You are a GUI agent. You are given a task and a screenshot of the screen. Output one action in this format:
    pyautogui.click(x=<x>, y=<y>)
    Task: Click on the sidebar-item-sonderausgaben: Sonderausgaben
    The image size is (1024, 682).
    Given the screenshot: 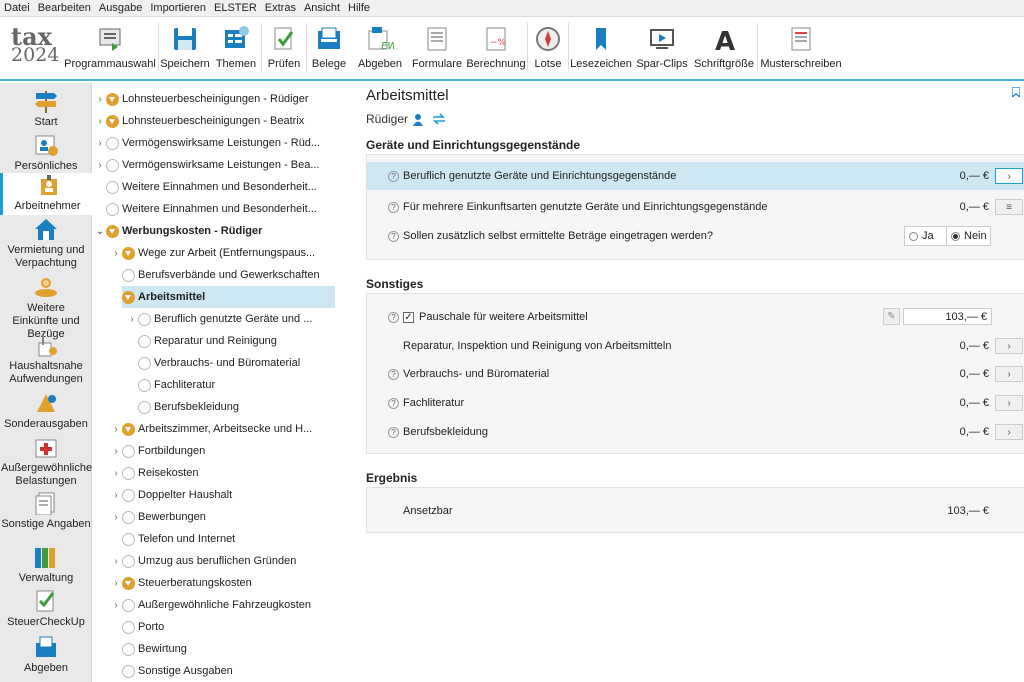 What is the action you would take?
    pyautogui.click(x=46, y=413)
    